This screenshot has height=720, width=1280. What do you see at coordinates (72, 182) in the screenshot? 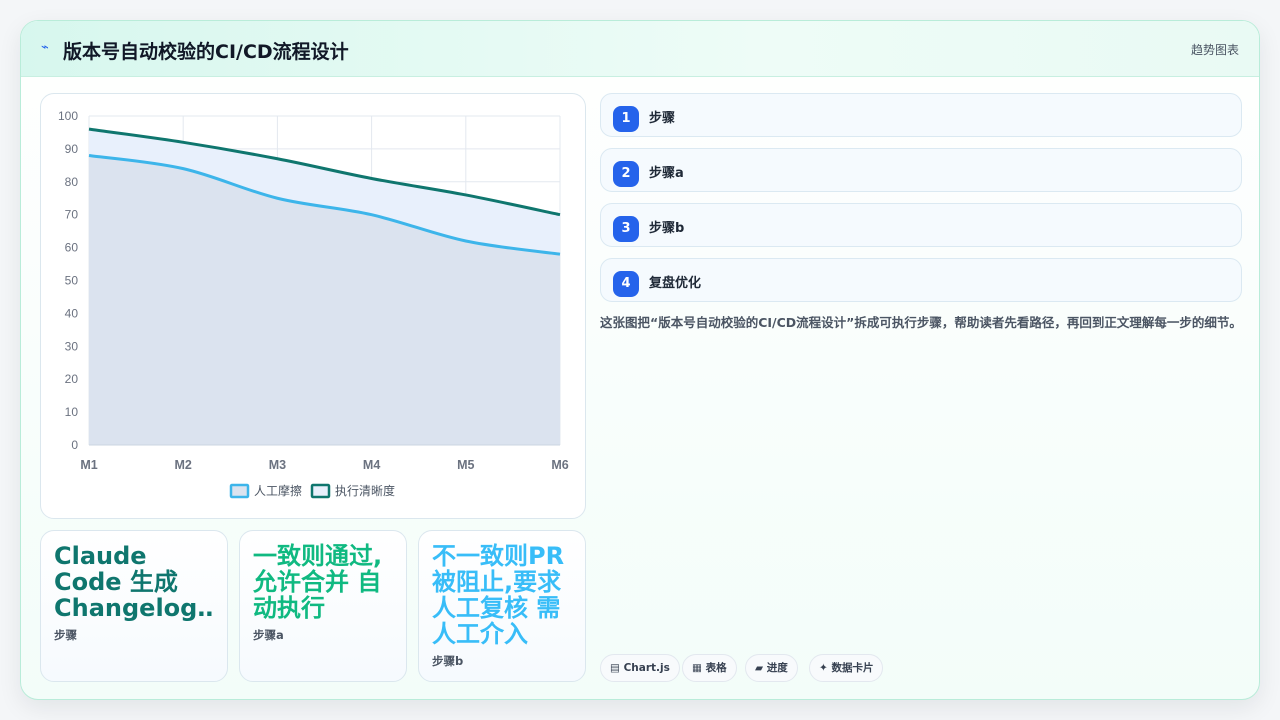
I see `y-tick-label: 80` at bounding box center [72, 182].